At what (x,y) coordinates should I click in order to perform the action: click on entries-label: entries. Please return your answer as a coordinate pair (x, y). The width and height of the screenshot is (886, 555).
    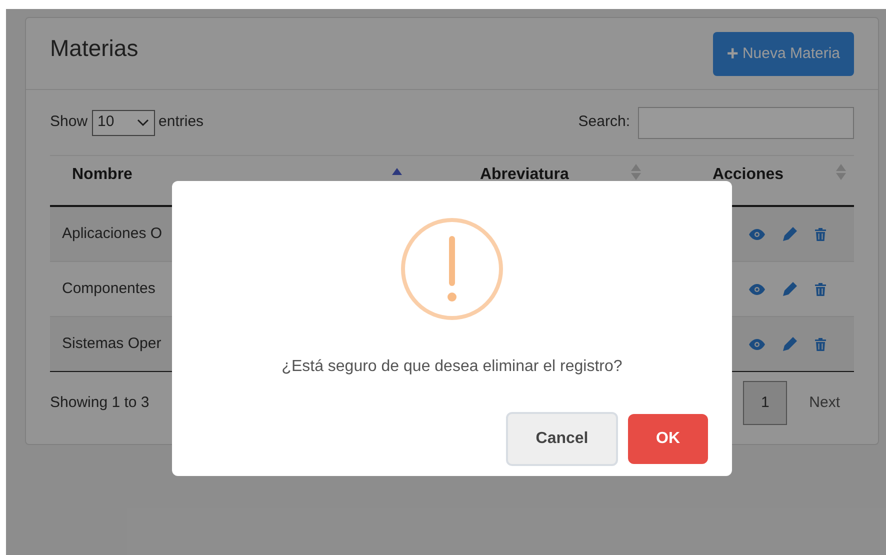
    Looking at the image, I should click on (181, 122).